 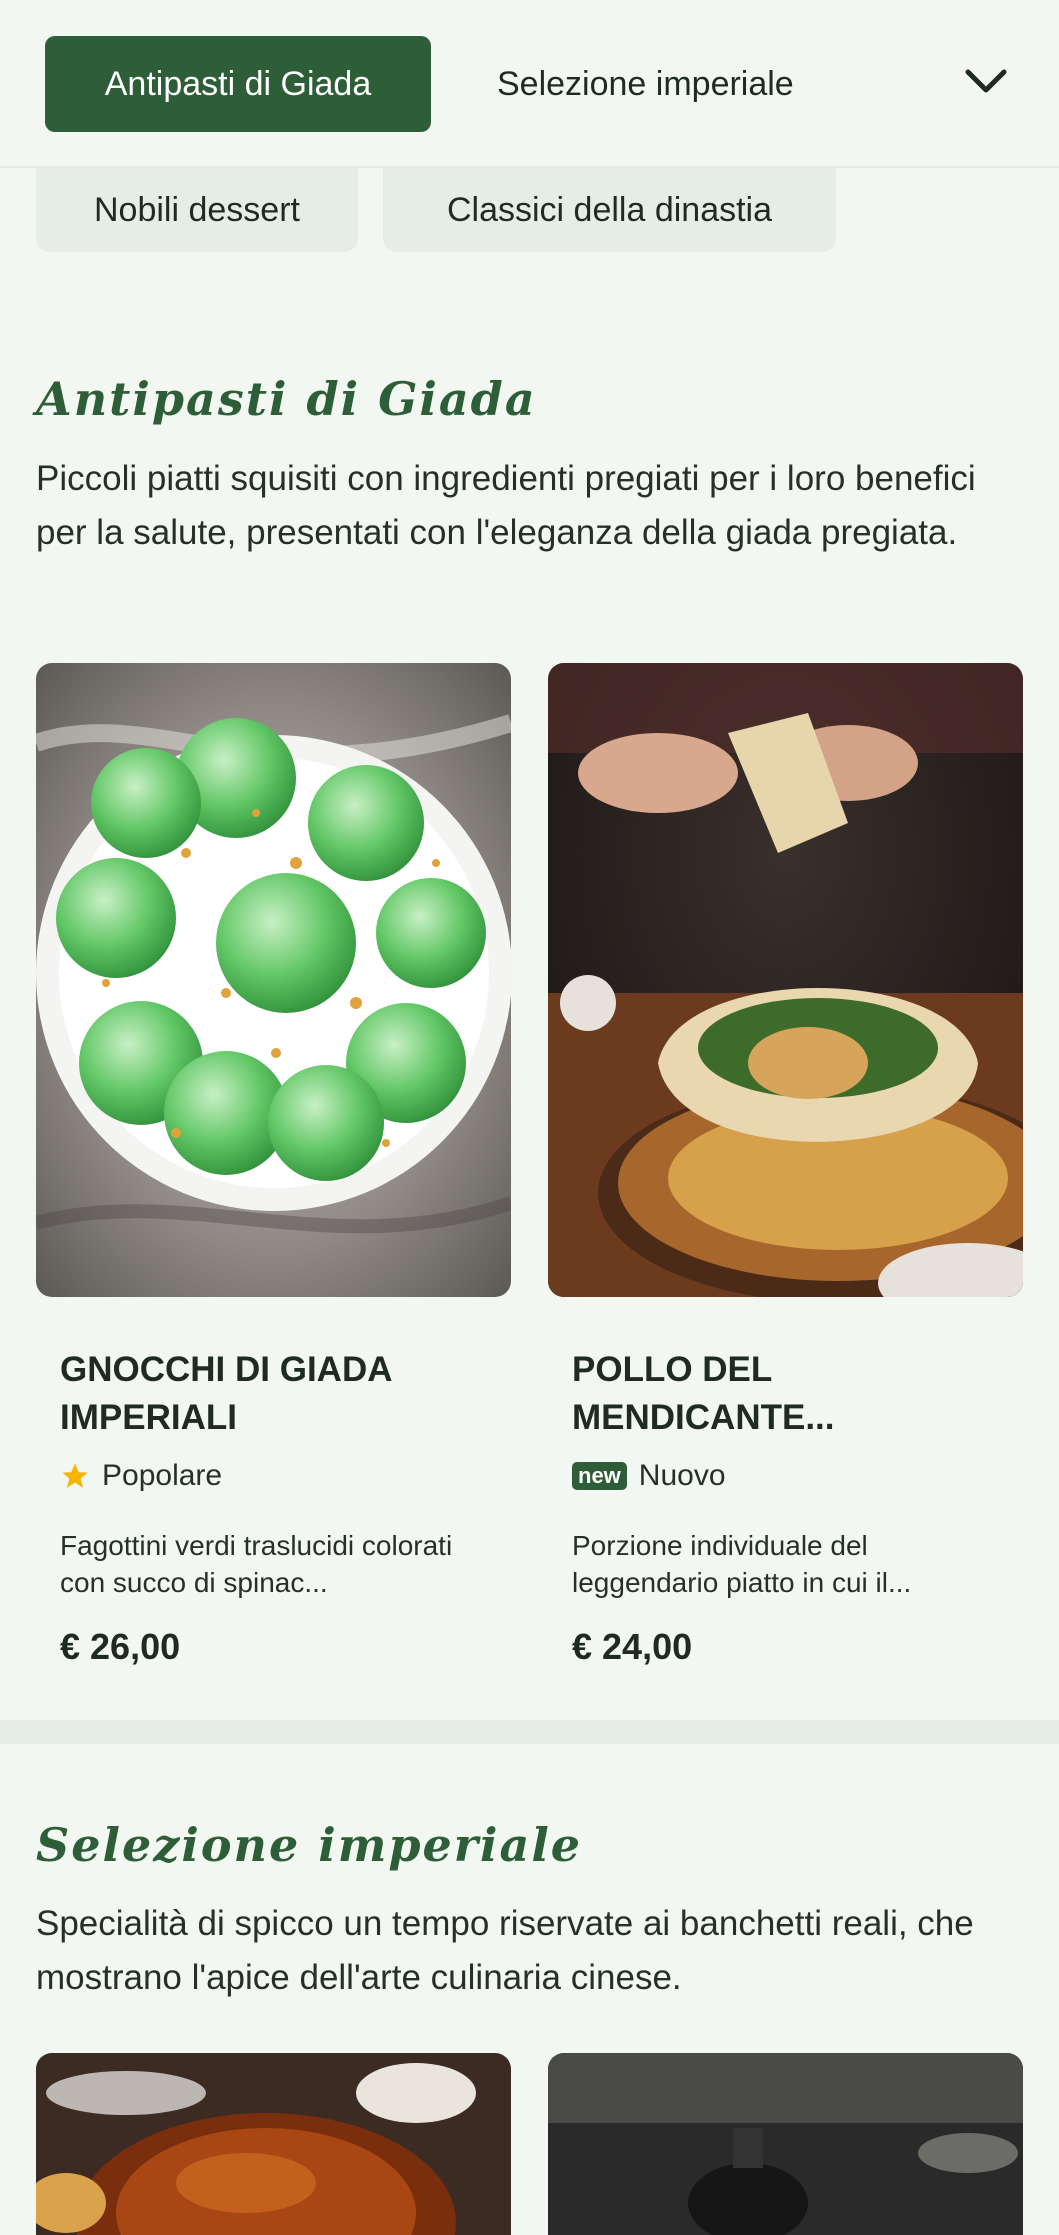 I want to click on badge-label: Nuovo, so click(x=682, y=1475).